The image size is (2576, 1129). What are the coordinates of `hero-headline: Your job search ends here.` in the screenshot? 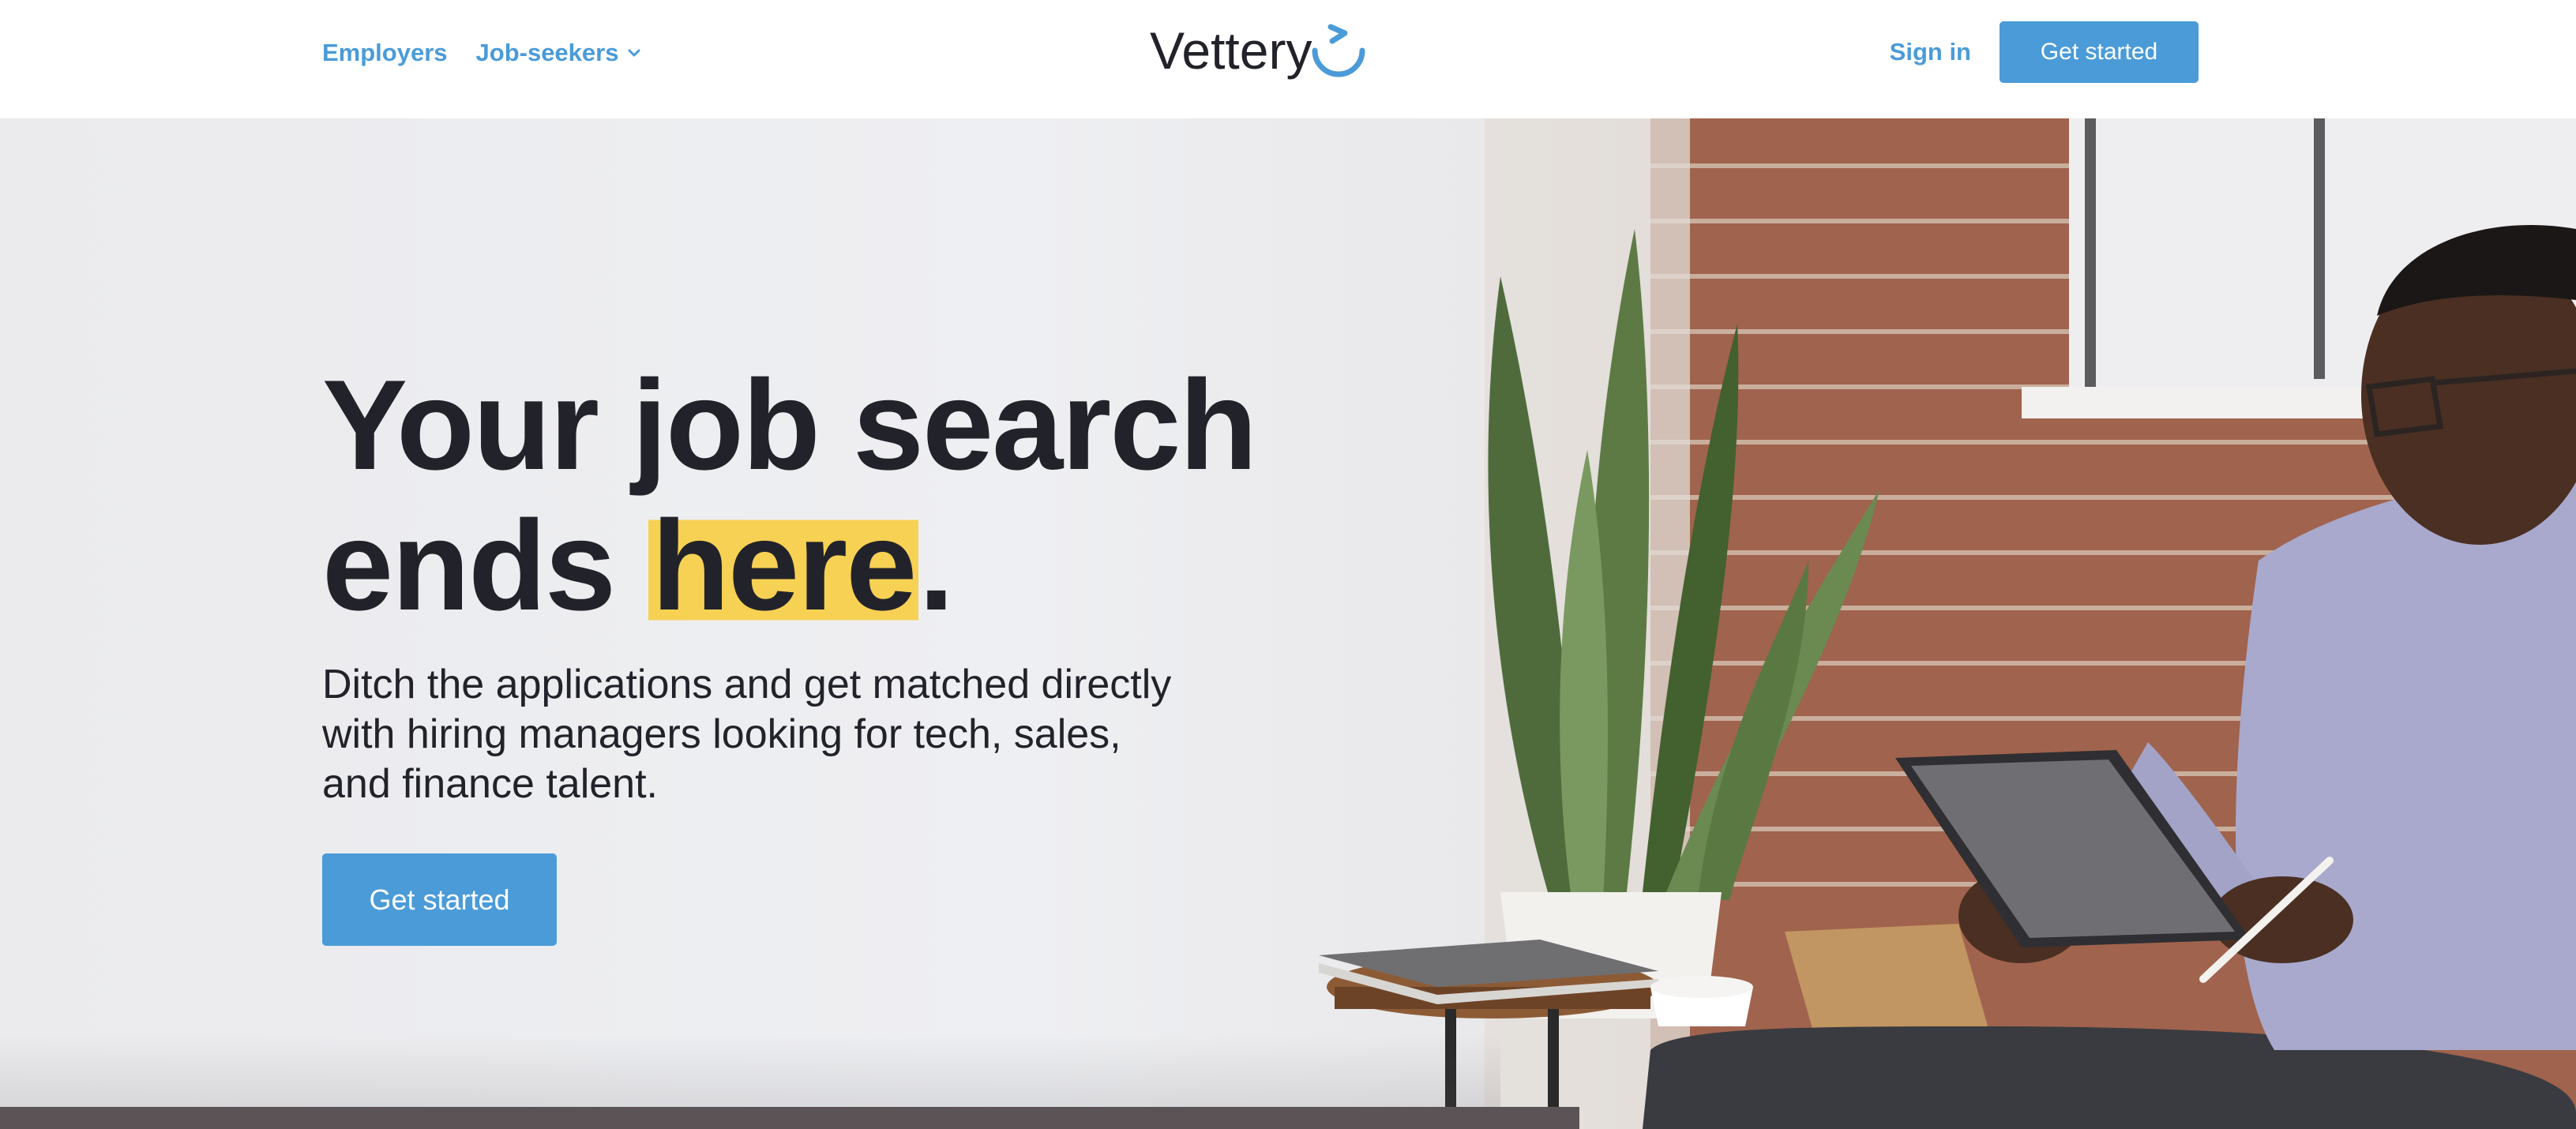 It's located at (796, 495).